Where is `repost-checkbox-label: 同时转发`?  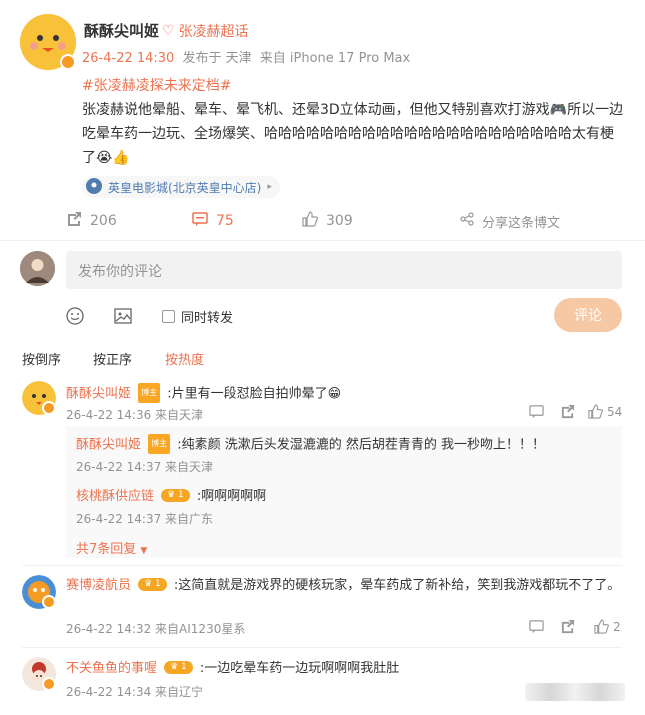
repost-checkbox-label: 同时转发 is located at coordinates (207, 318).